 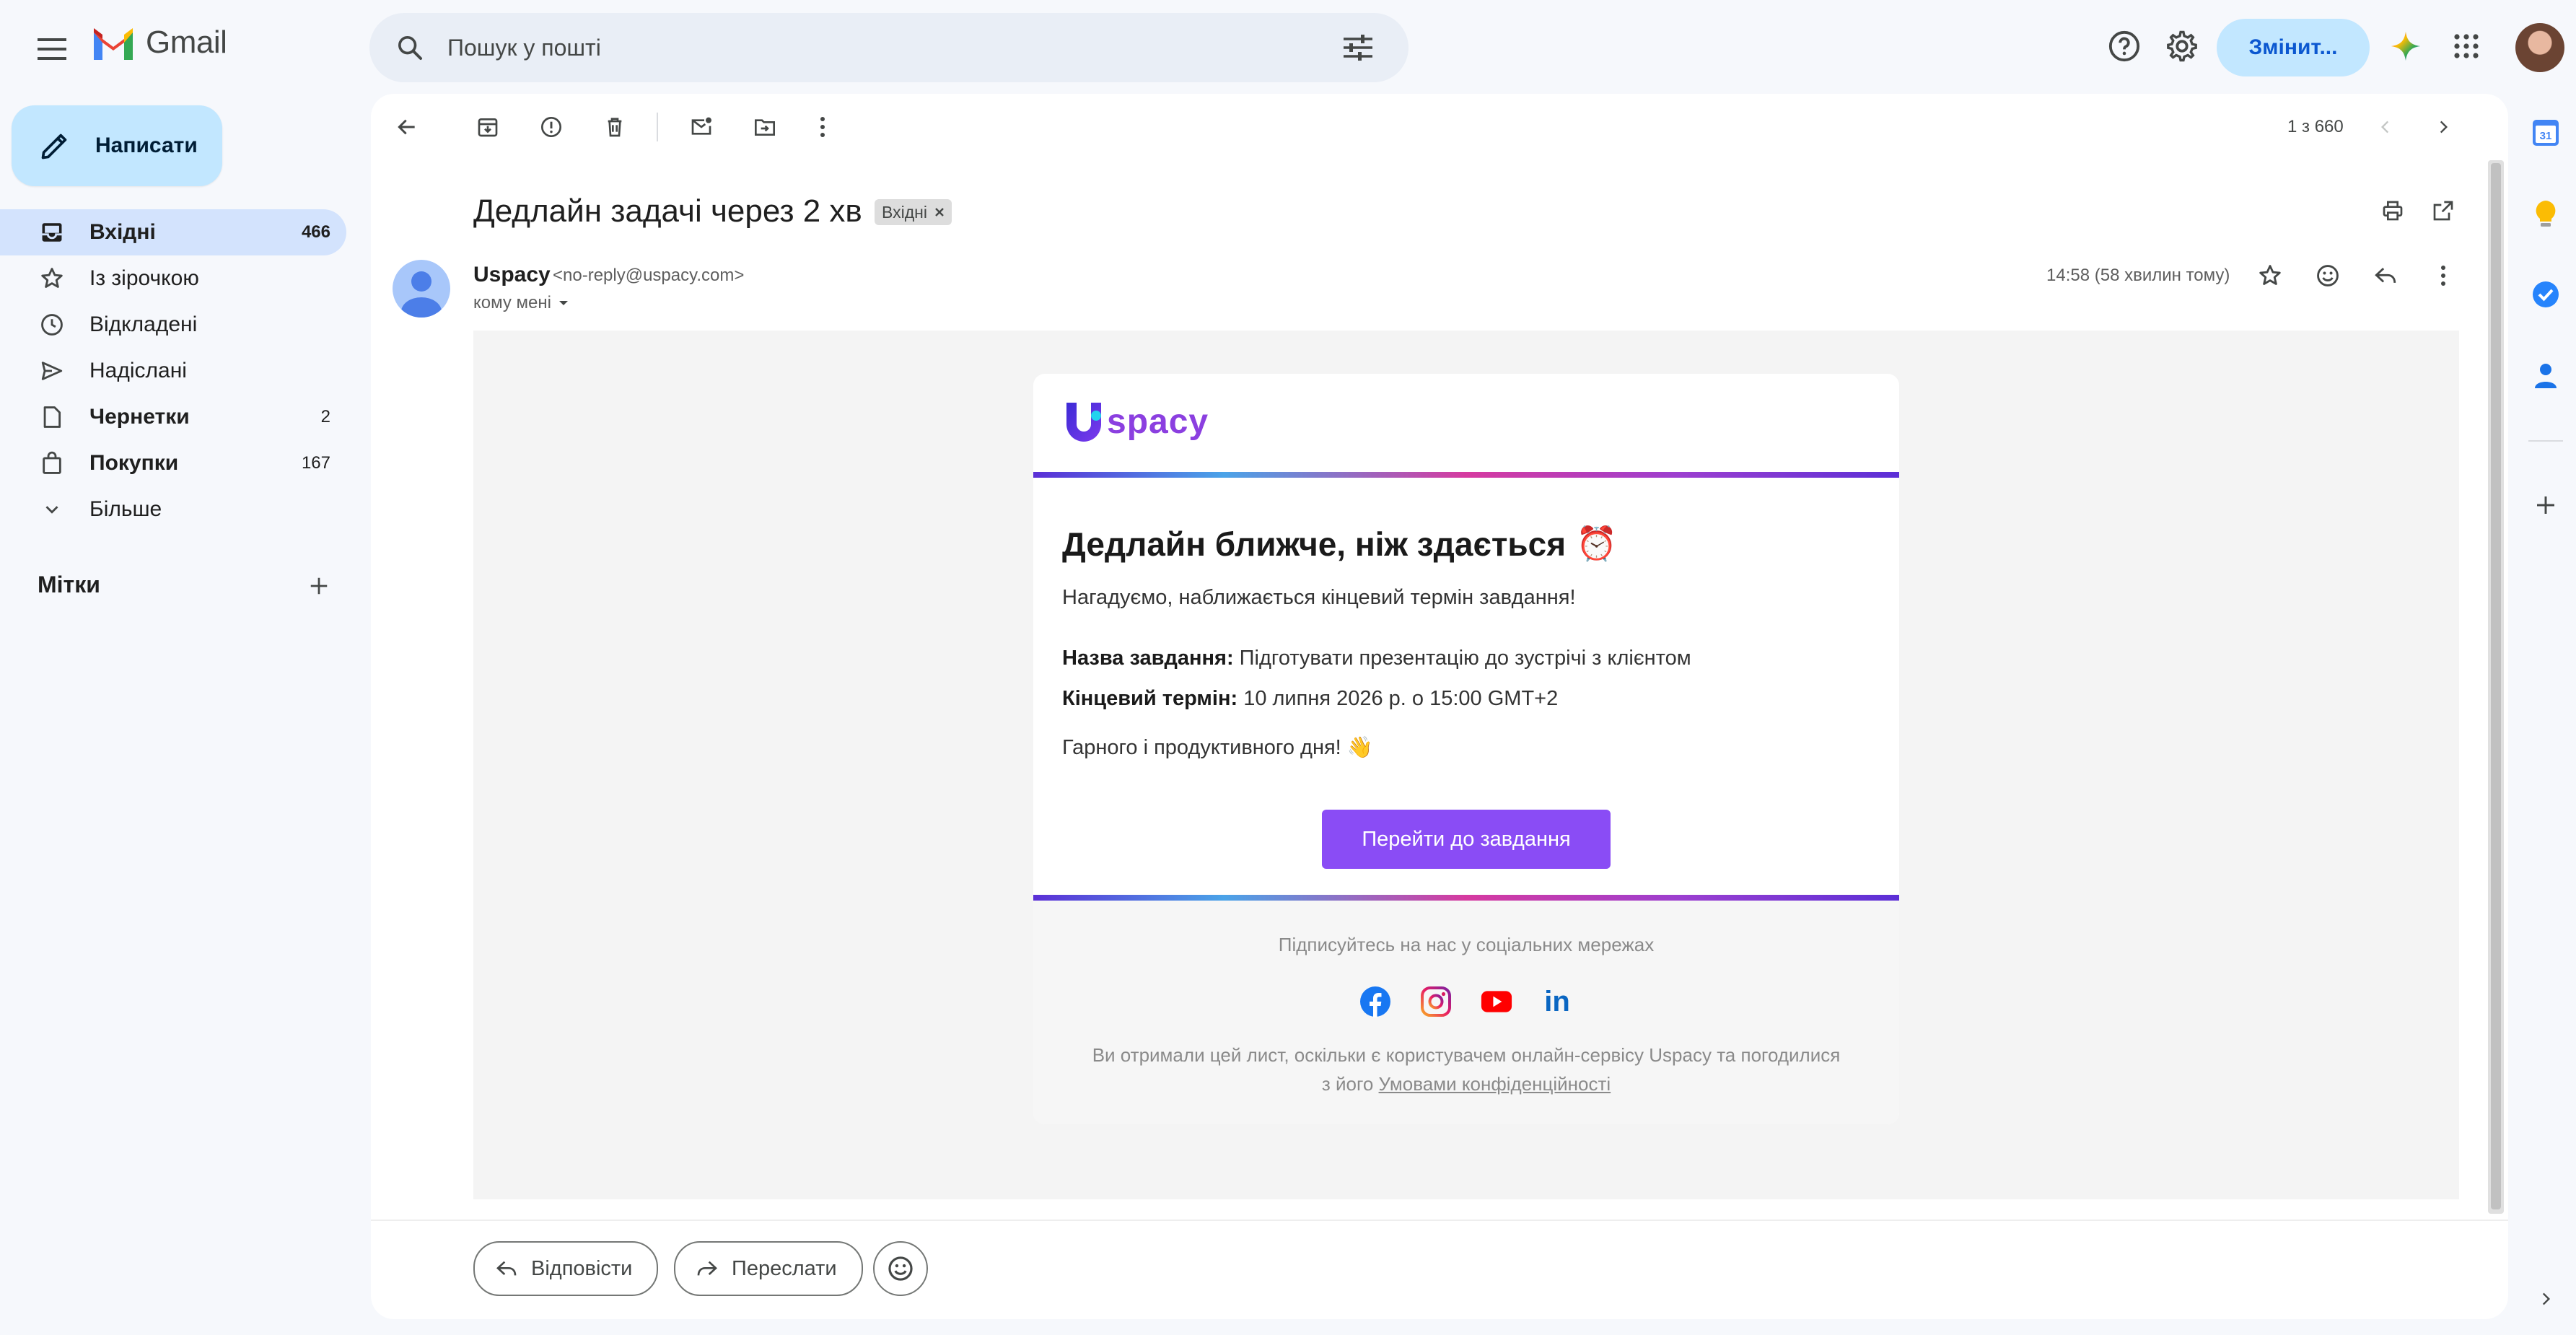 I want to click on tag-label: Вхідні, so click(x=904, y=212).